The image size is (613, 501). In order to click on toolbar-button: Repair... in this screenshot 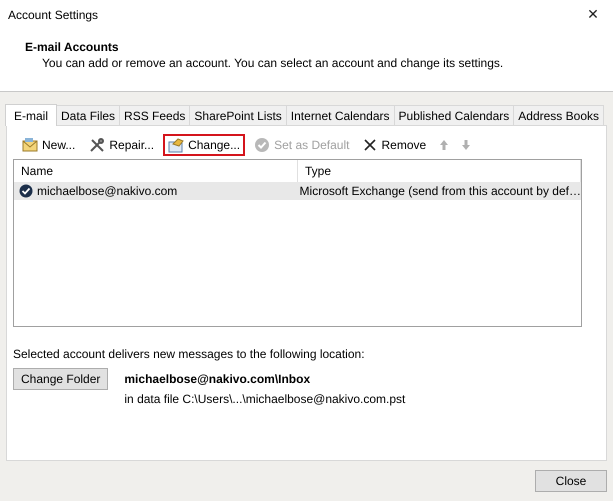, I will do `click(122, 145)`.